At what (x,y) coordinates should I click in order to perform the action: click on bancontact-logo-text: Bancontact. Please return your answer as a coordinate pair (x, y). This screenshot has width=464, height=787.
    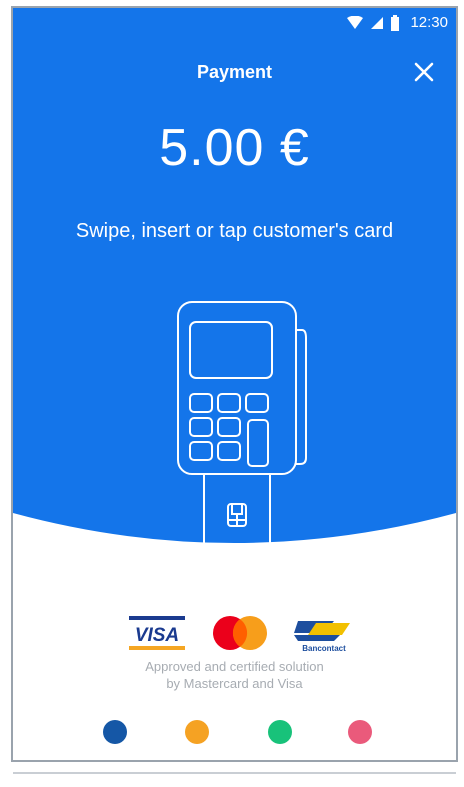
    Looking at the image, I should click on (324, 648).